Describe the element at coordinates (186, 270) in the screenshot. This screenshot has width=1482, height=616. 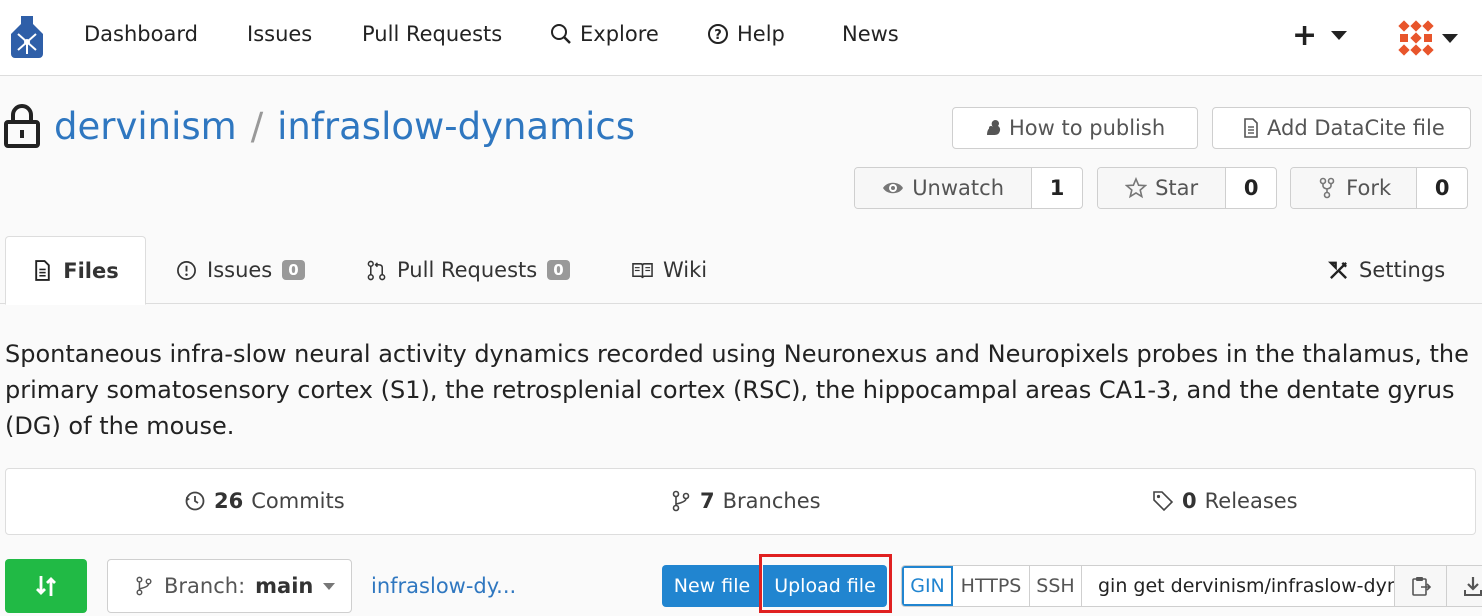
I see `issue-opened-icon` at that location.